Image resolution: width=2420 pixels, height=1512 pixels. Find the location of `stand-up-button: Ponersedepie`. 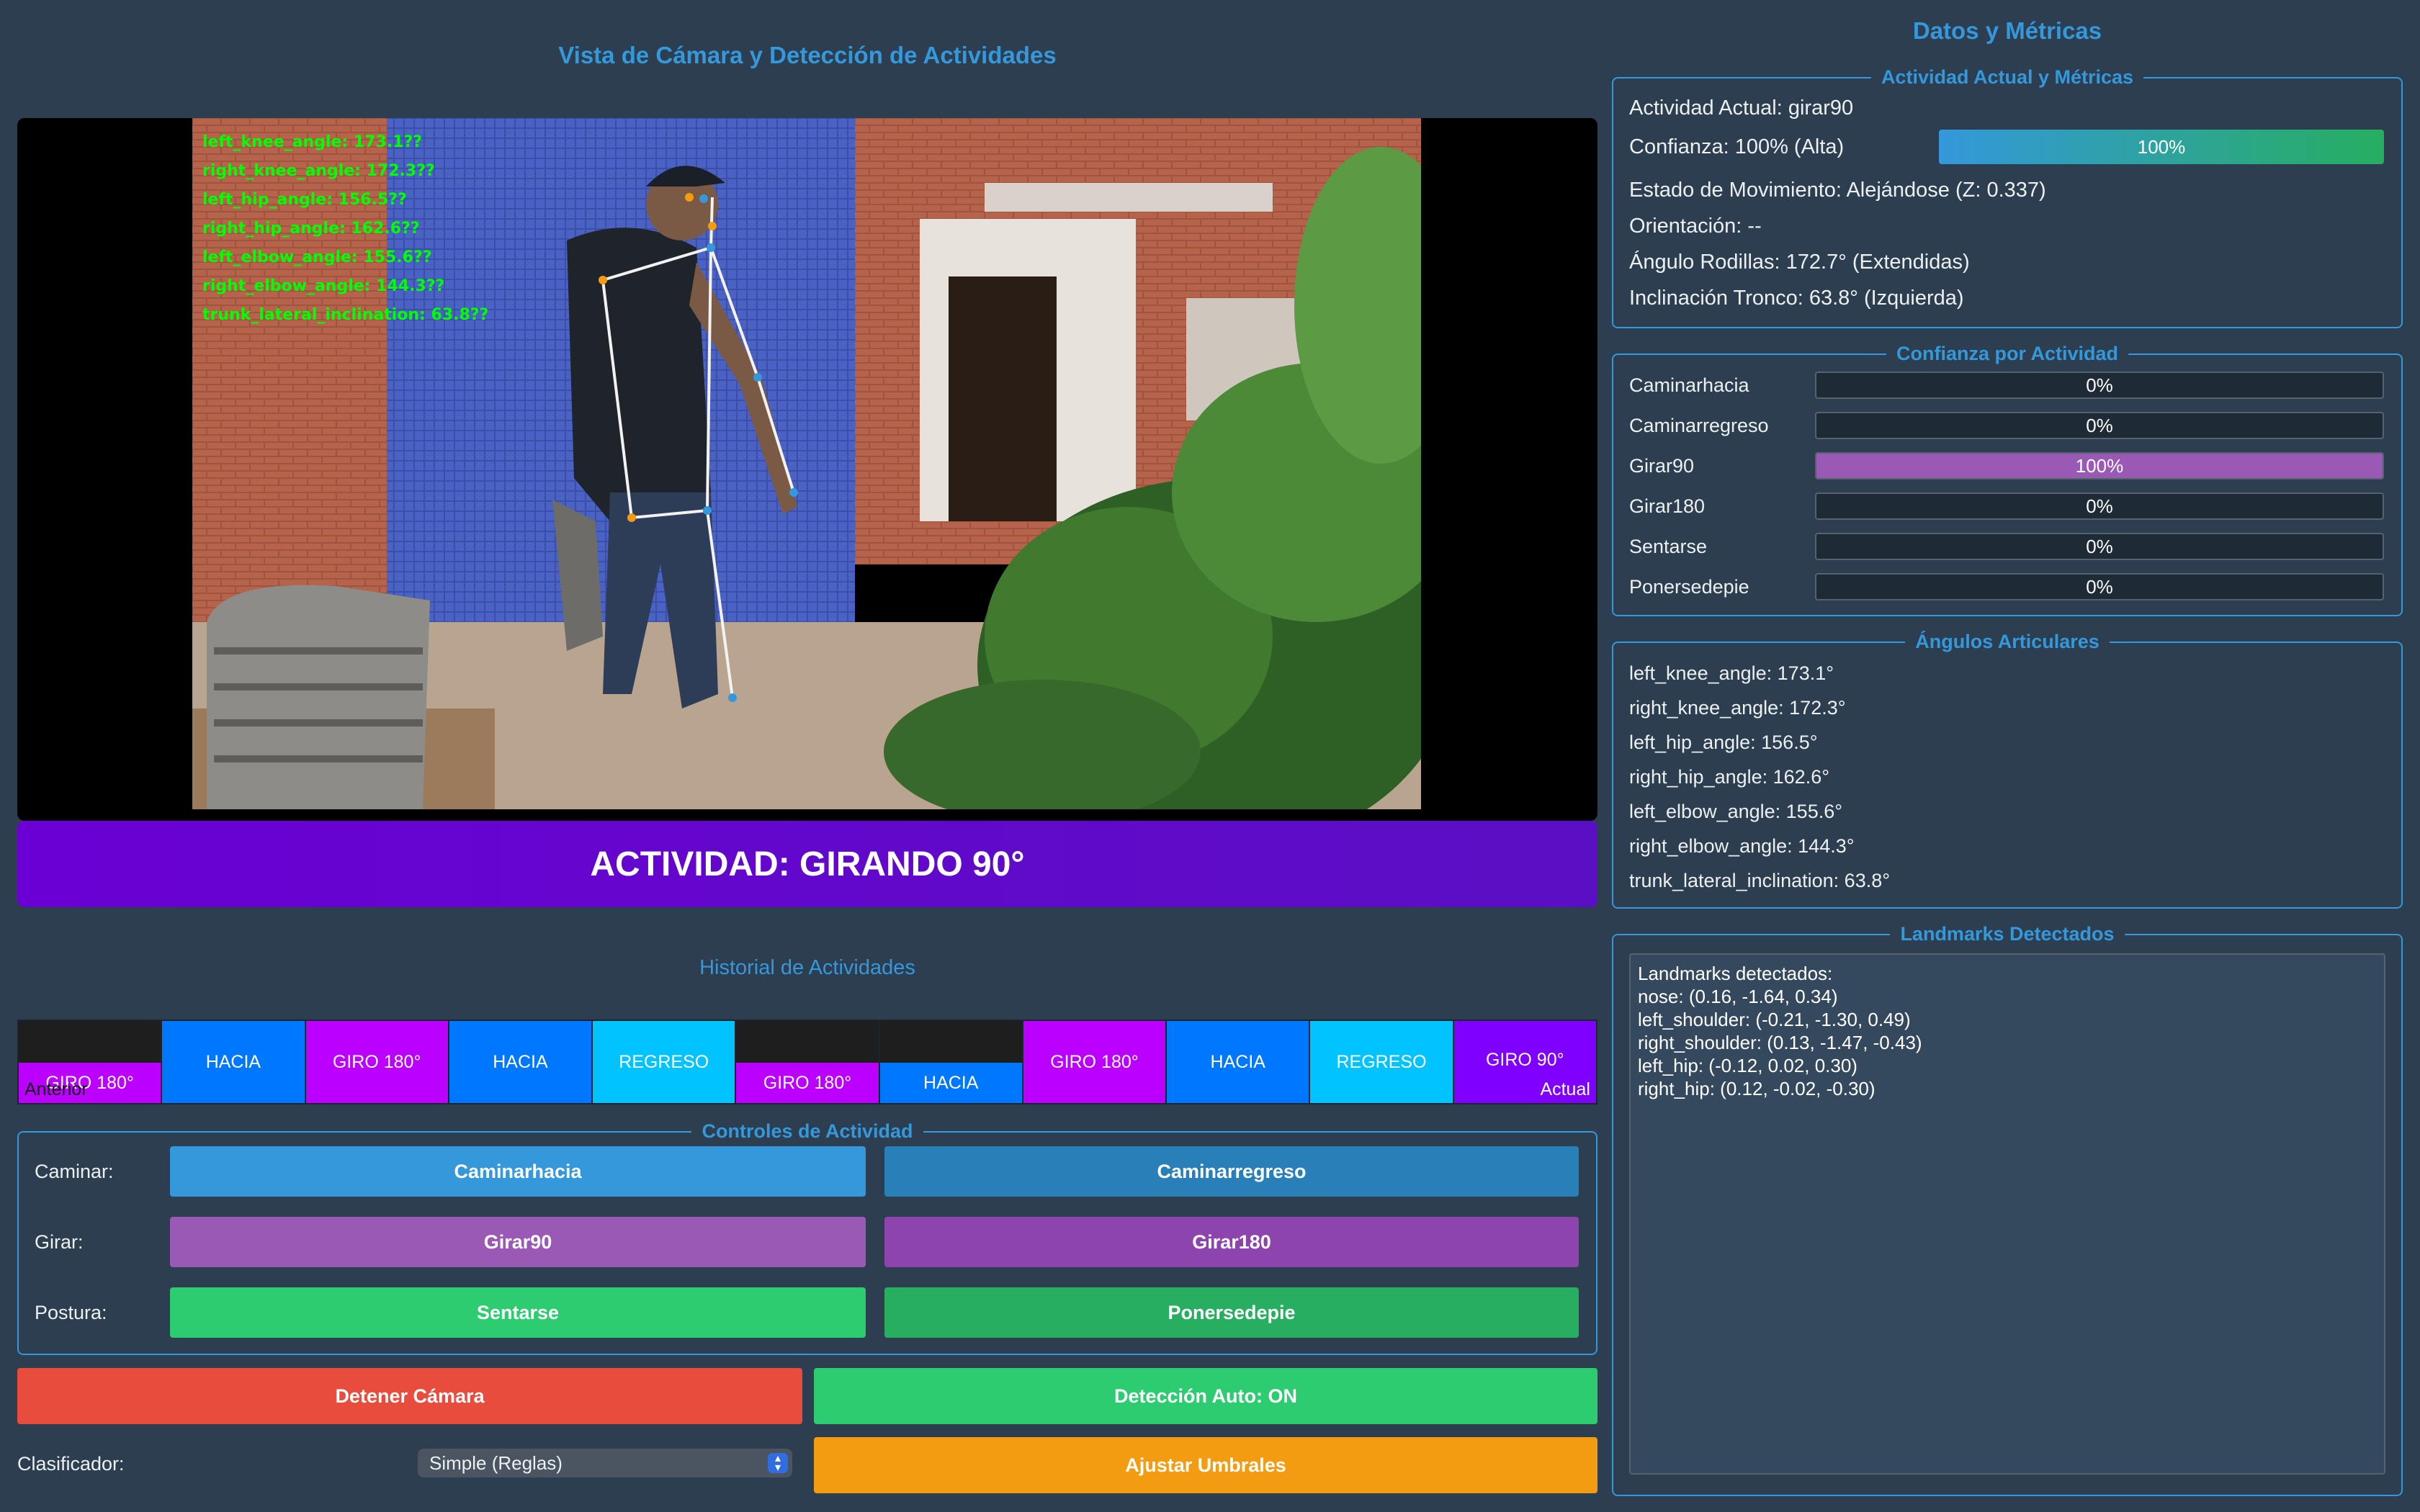

stand-up-button: Ponersedepie is located at coordinates (1231, 1312).